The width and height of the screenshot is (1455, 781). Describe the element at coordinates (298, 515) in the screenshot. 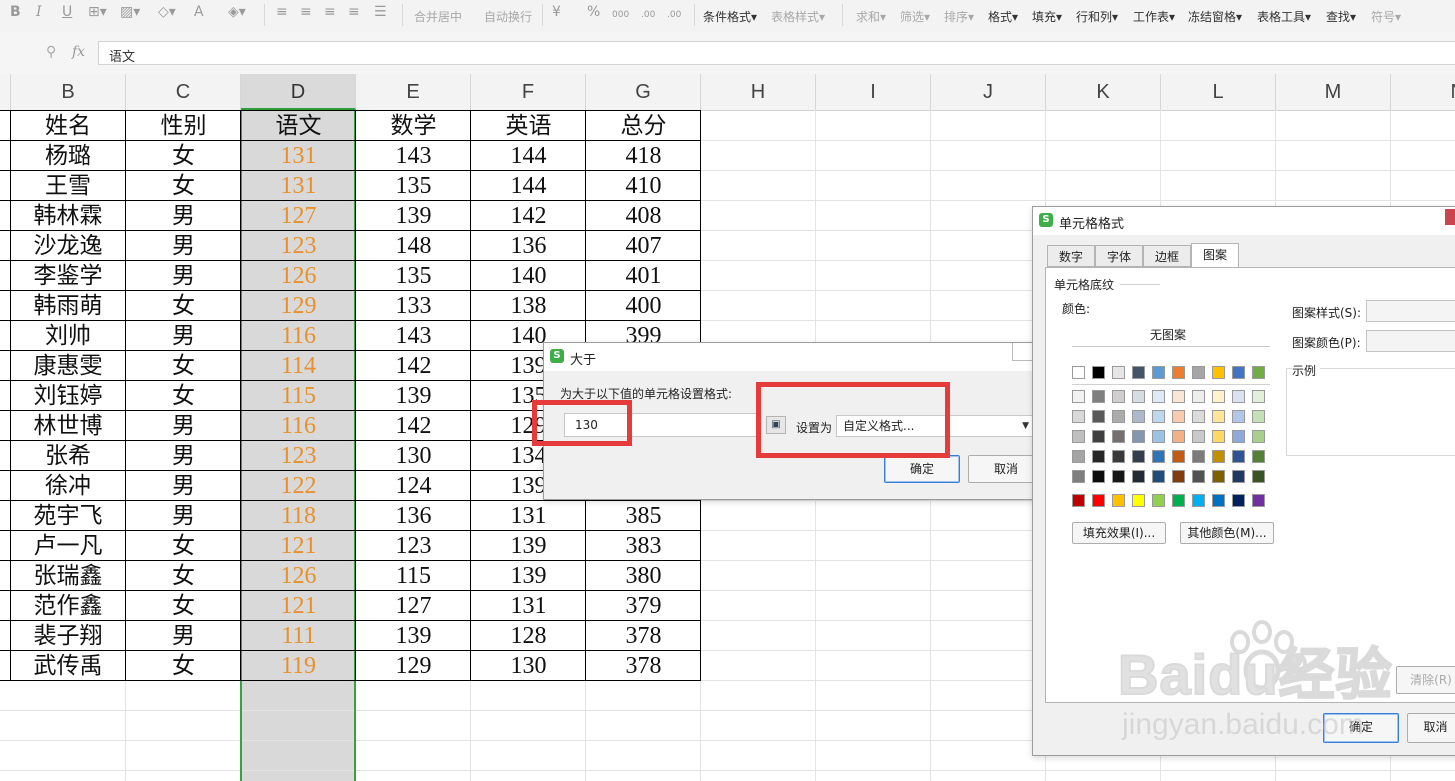

I see `table-cell: 118` at that location.